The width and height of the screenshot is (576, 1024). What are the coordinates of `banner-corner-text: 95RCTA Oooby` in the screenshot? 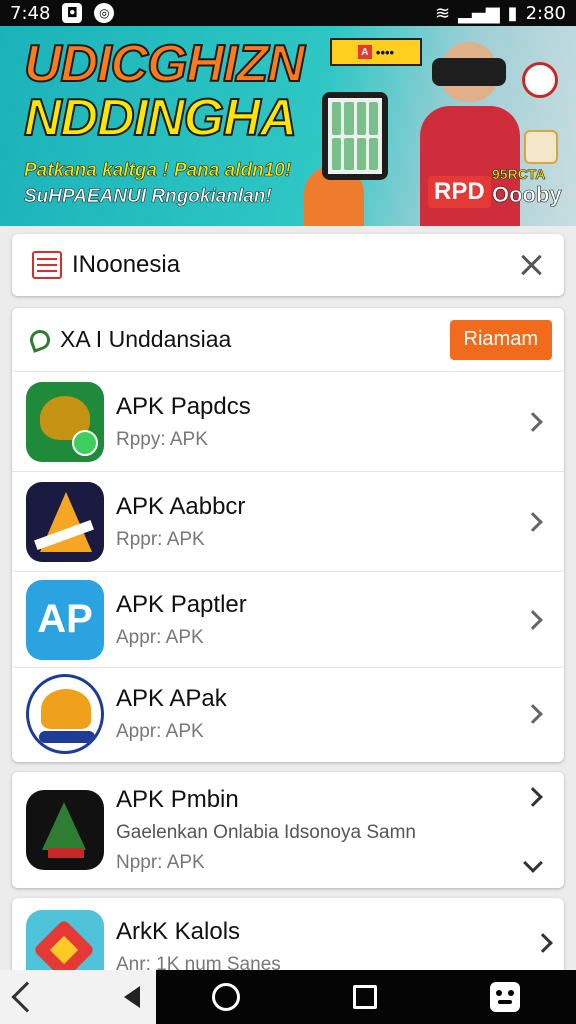 It's located at (527, 187).